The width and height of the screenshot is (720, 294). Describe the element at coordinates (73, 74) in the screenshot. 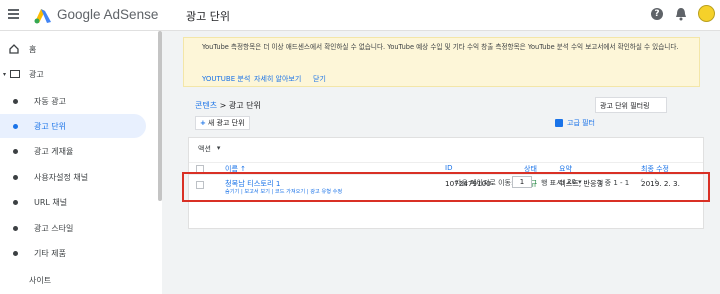

I see `sidebar-item-ads: ▾ 광고` at that location.